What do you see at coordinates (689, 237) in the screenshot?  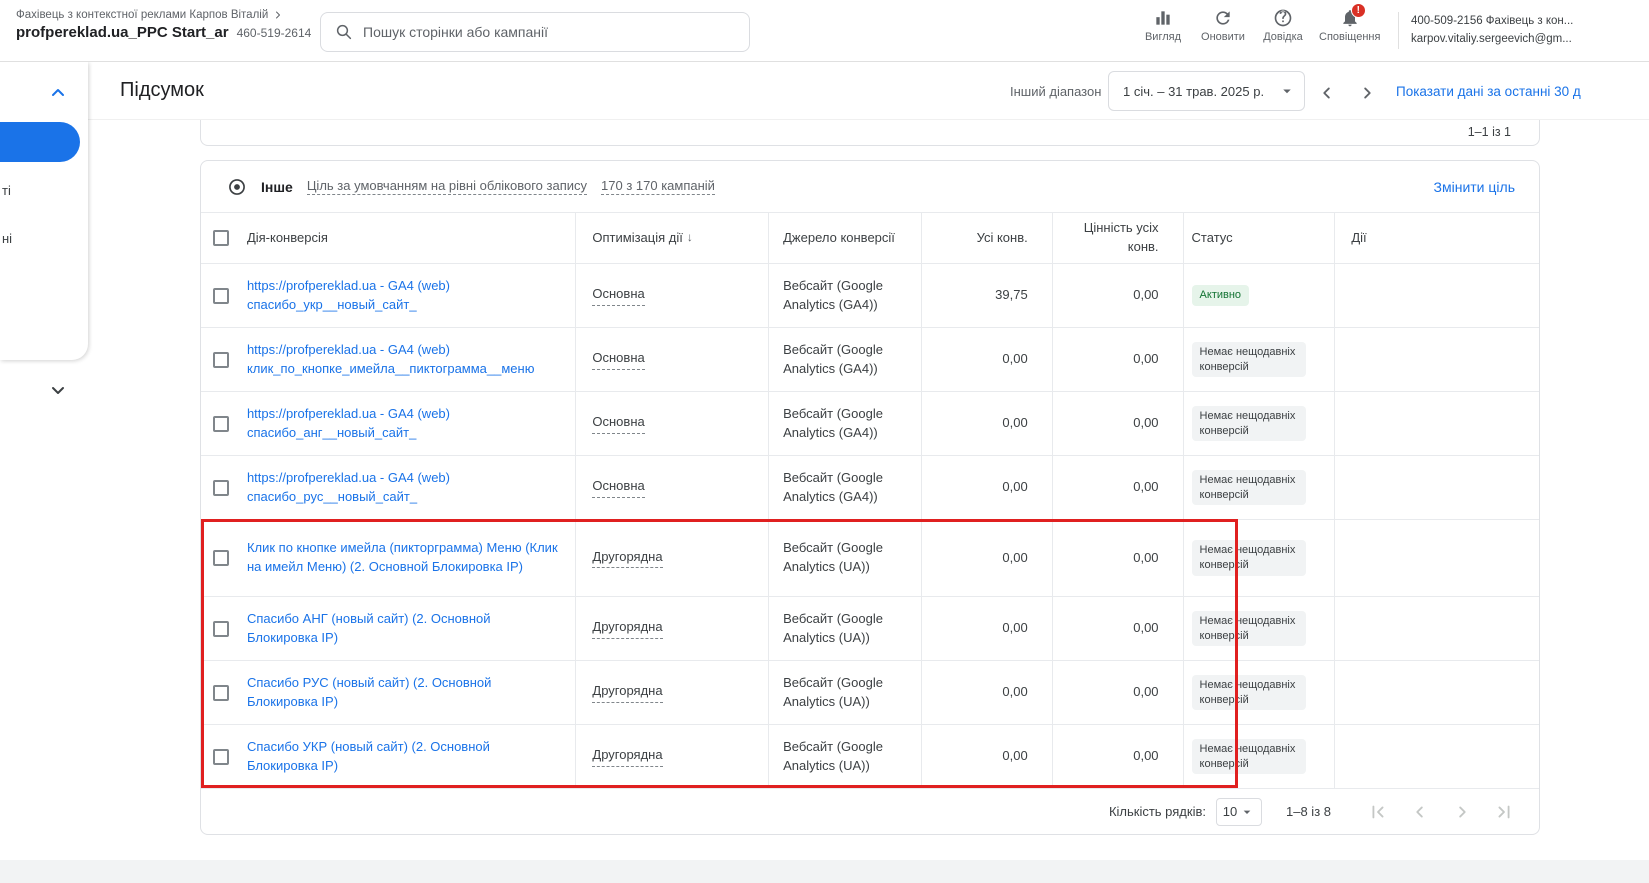 I see `sort-down-icon: ↓` at bounding box center [689, 237].